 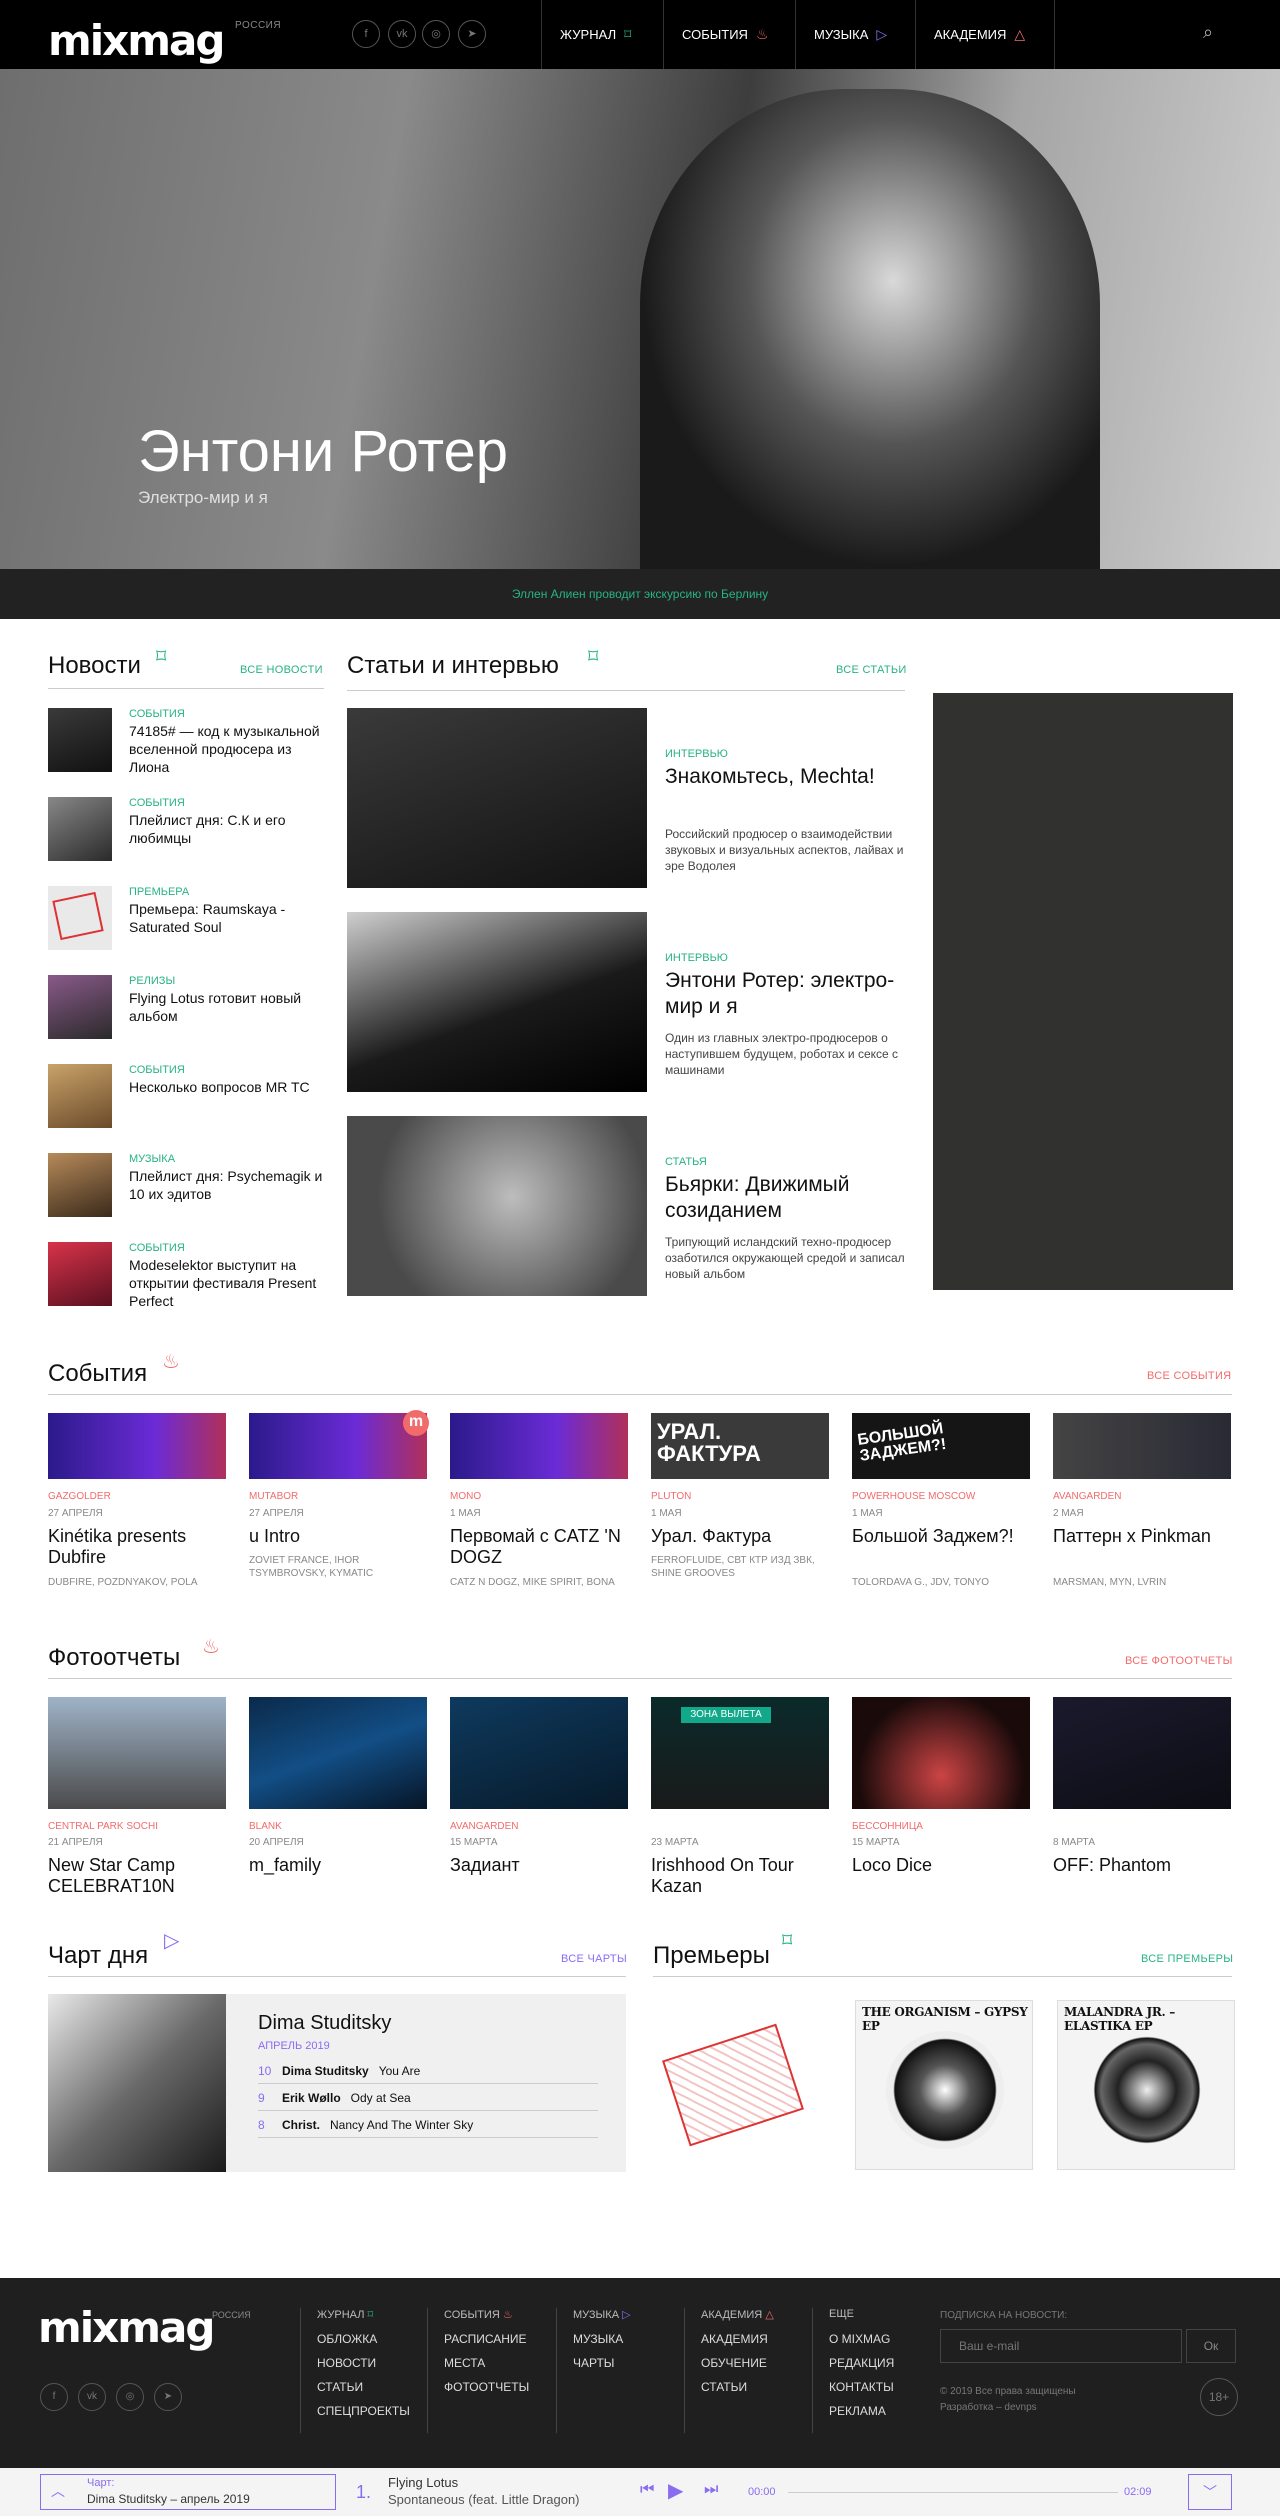 I want to click on footer-logo: mixmag, so click(x=126, y=2327).